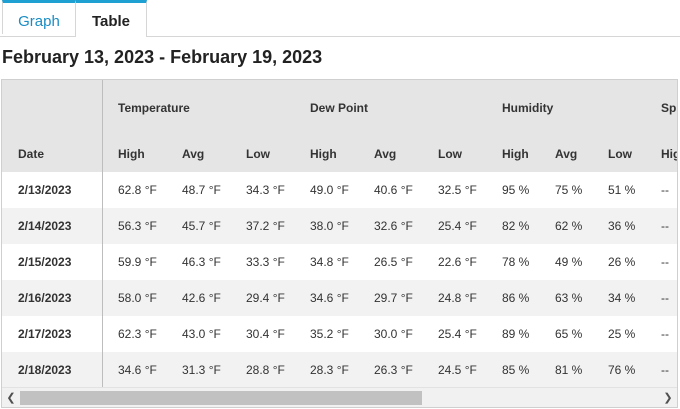 The height and width of the screenshot is (409, 680). Describe the element at coordinates (201, 226) in the screenshot. I see `table-cell: 45.7 °F` at that location.